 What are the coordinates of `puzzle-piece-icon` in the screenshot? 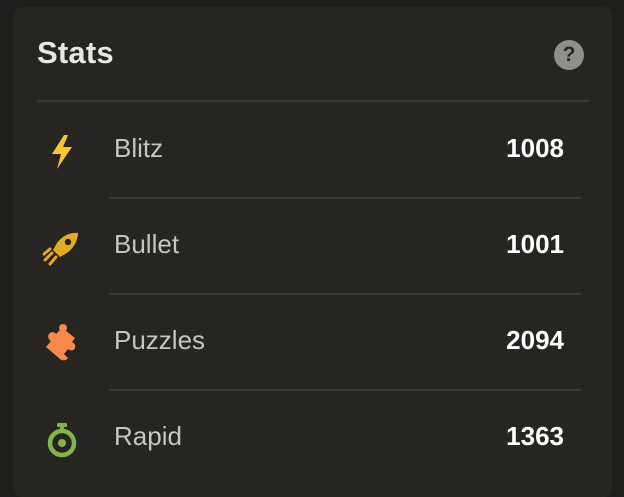 It's located at (62, 343).